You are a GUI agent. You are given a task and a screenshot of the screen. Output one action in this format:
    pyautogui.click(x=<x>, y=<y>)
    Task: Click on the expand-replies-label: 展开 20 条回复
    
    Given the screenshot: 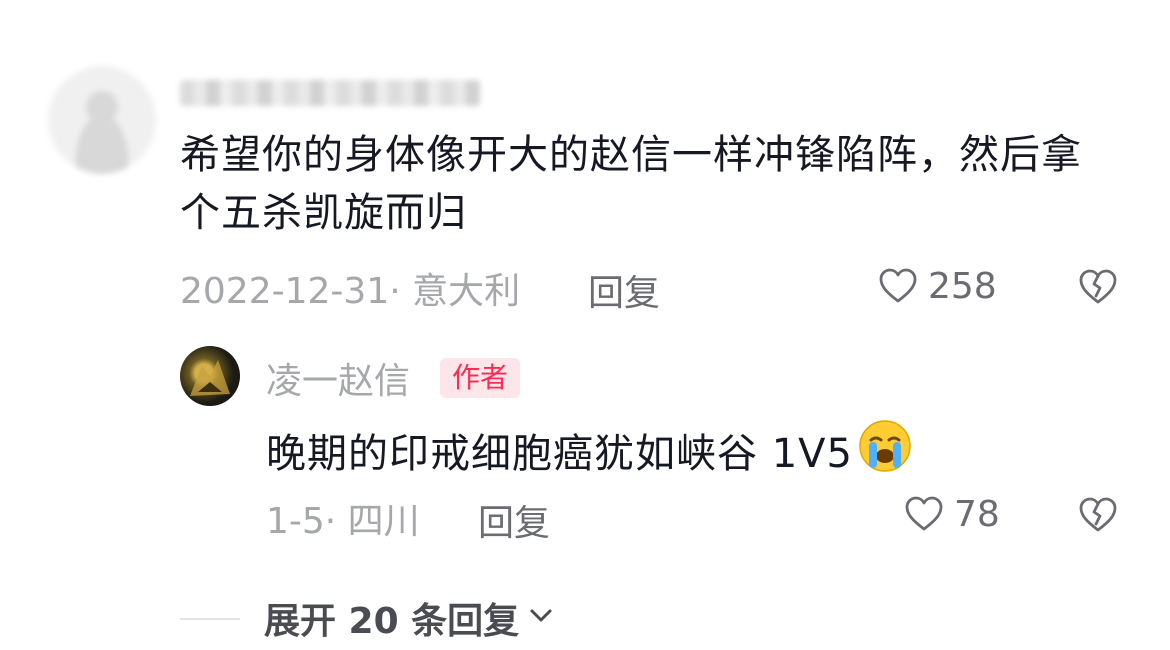 What is the action you would take?
    pyautogui.click(x=392, y=621)
    